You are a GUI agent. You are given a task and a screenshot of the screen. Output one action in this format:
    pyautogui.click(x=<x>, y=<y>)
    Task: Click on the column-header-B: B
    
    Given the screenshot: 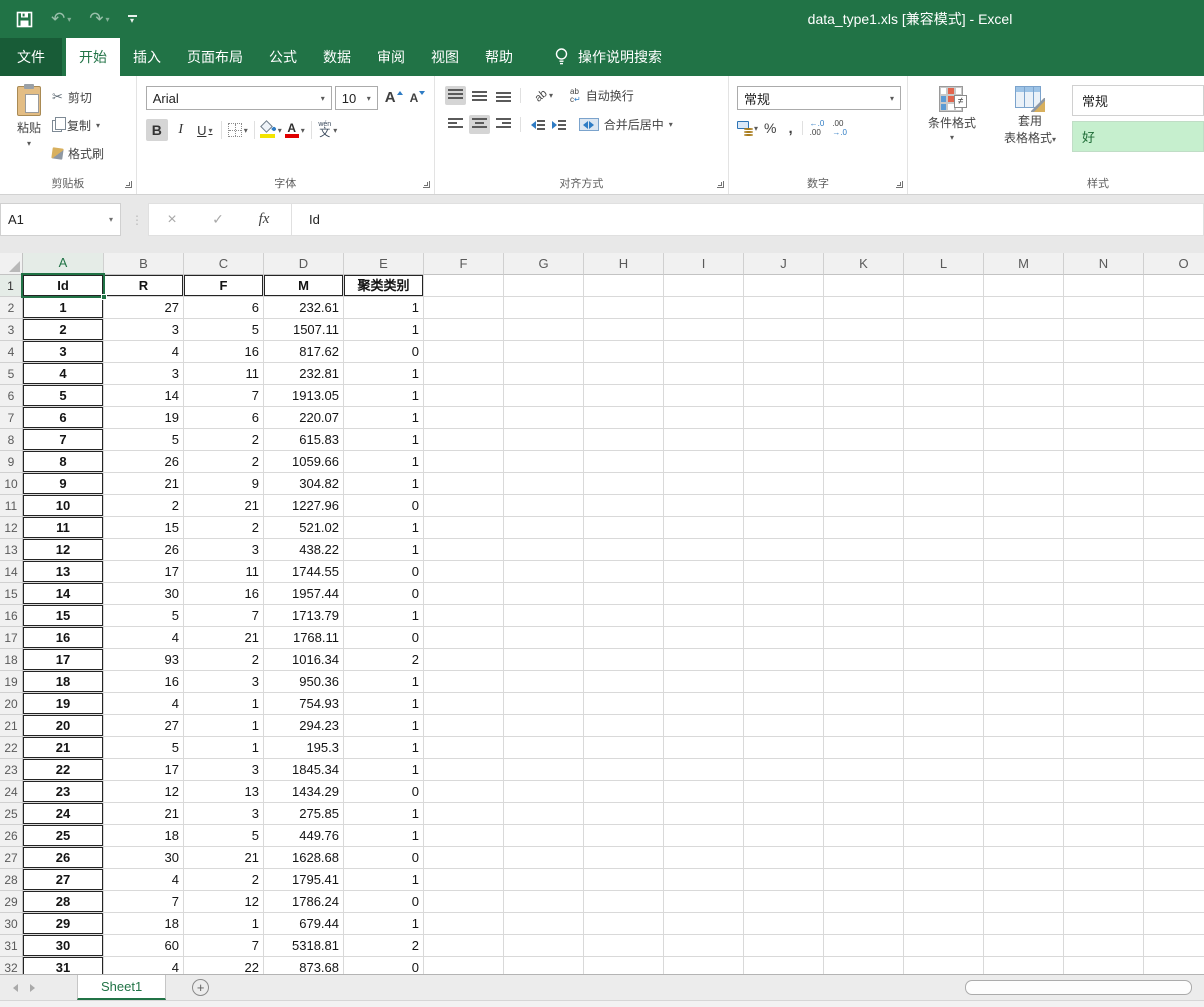 What is the action you would take?
    pyautogui.click(x=144, y=264)
    